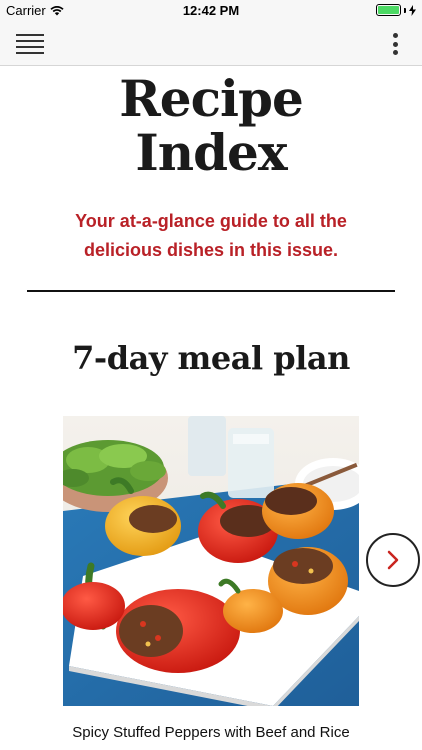  I want to click on battery-cap, so click(405, 10).